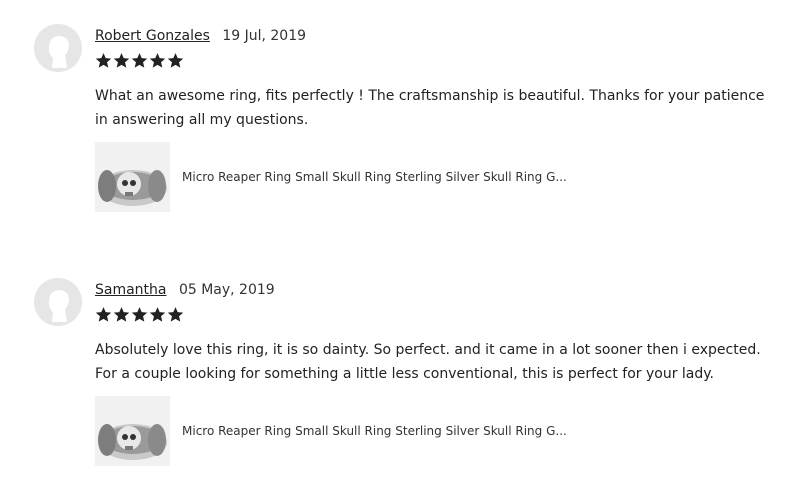 The width and height of the screenshot is (806, 504). What do you see at coordinates (264, 36) in the screenshot?
I see `review-date: 19 Jul, 2019` at bounding box center [264, 36].